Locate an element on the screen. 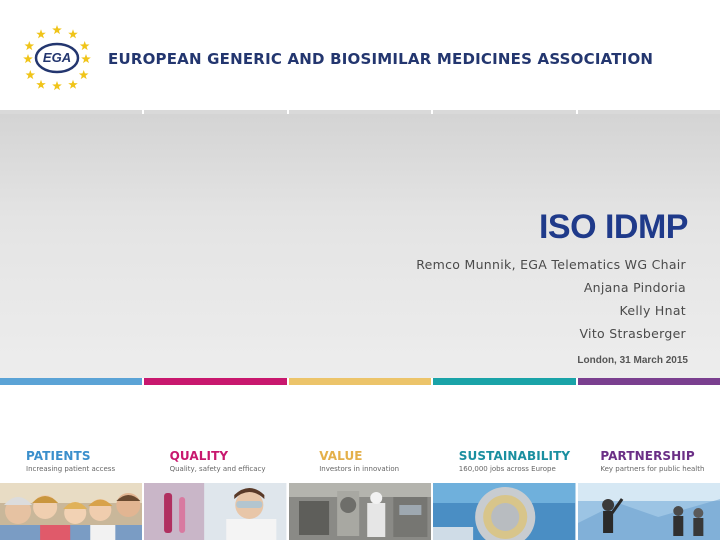  manufacturing-photo is located at coordinates (360, 511).